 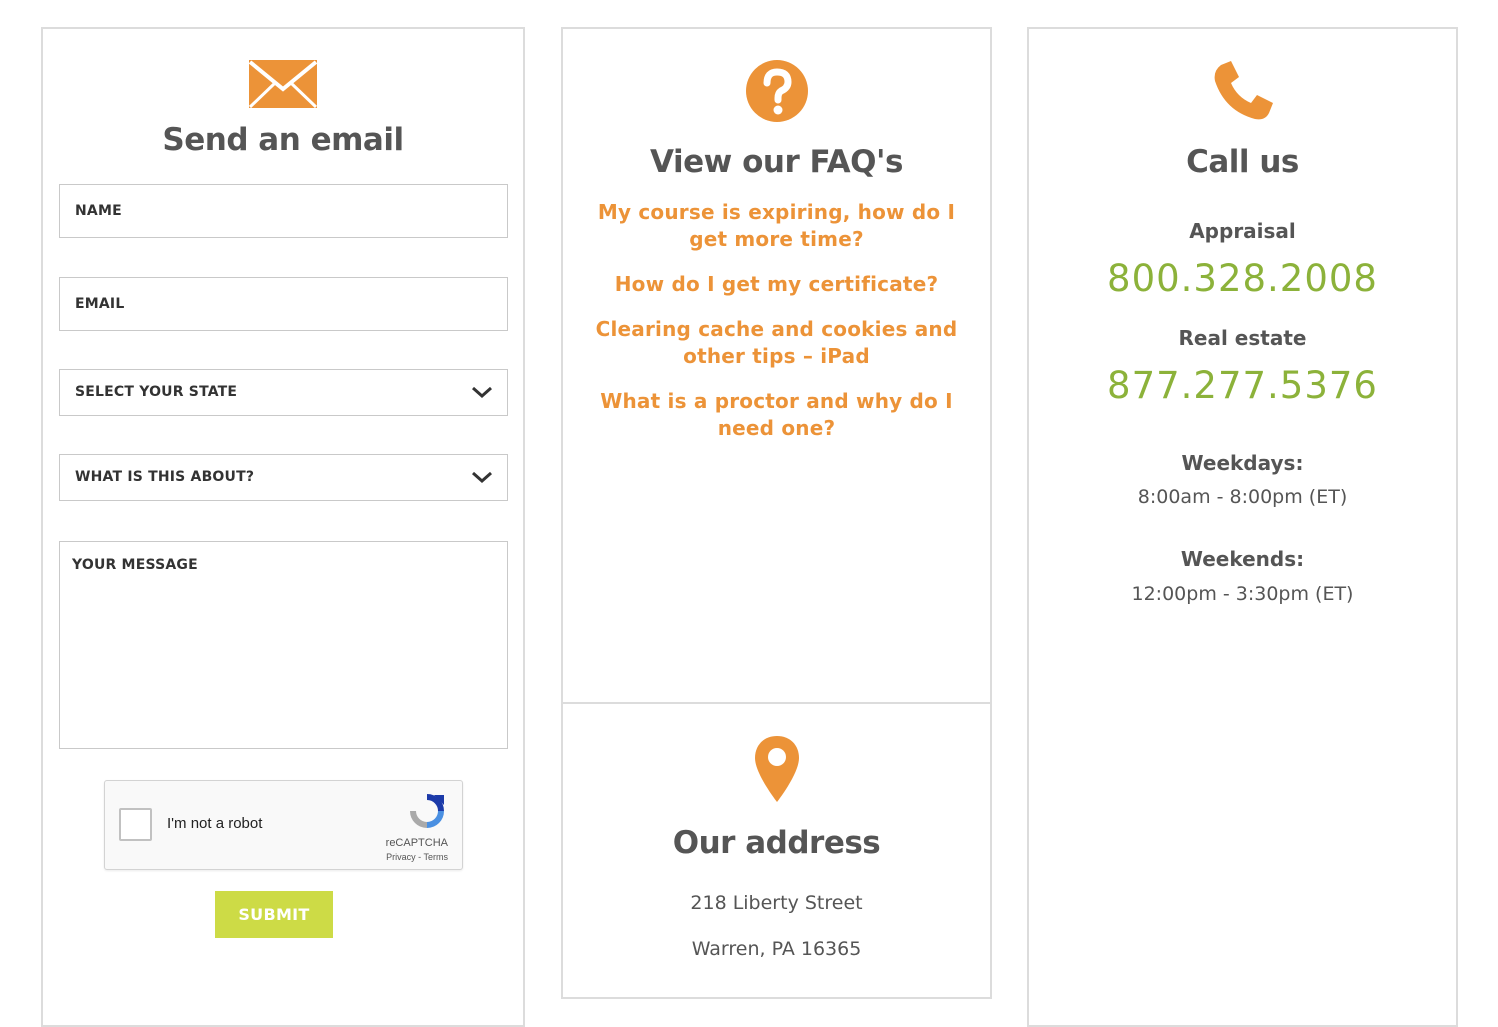 What do you see at coordinates (1242, 559) in the screenshot?
I see `weekends-label: Weekends:` at bounding box center [1242, 559].